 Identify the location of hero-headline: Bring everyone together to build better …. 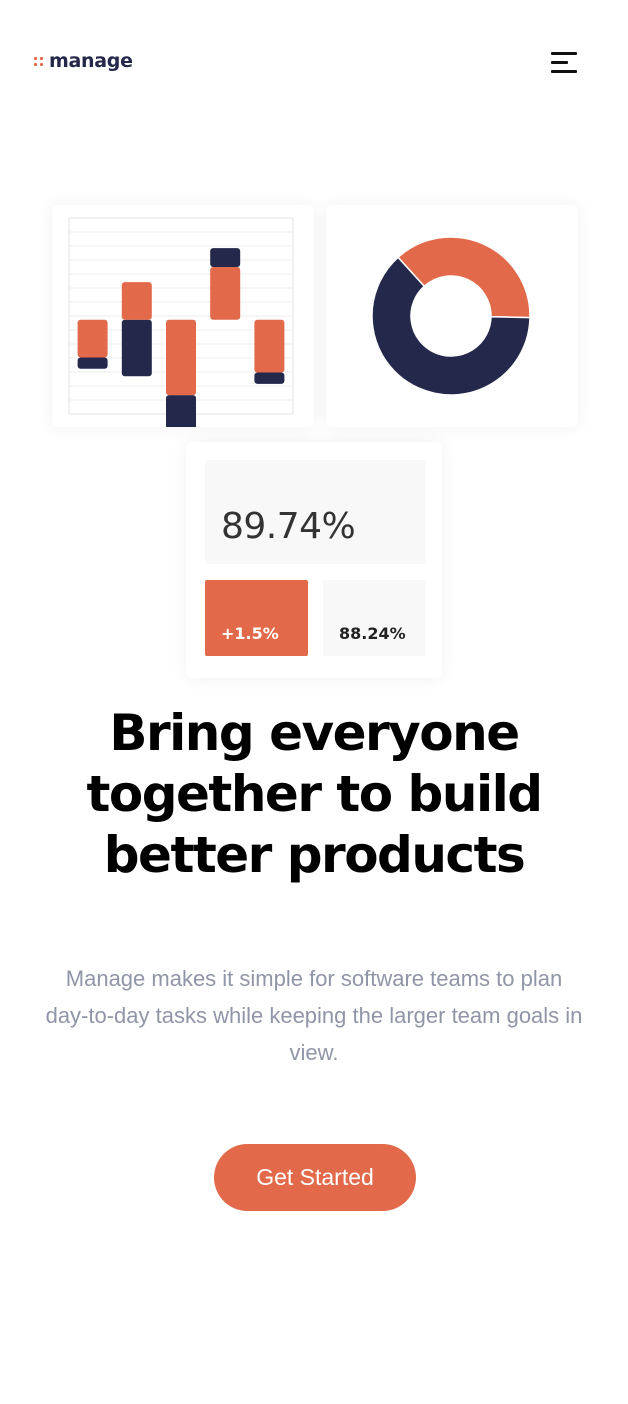
(314, 794).